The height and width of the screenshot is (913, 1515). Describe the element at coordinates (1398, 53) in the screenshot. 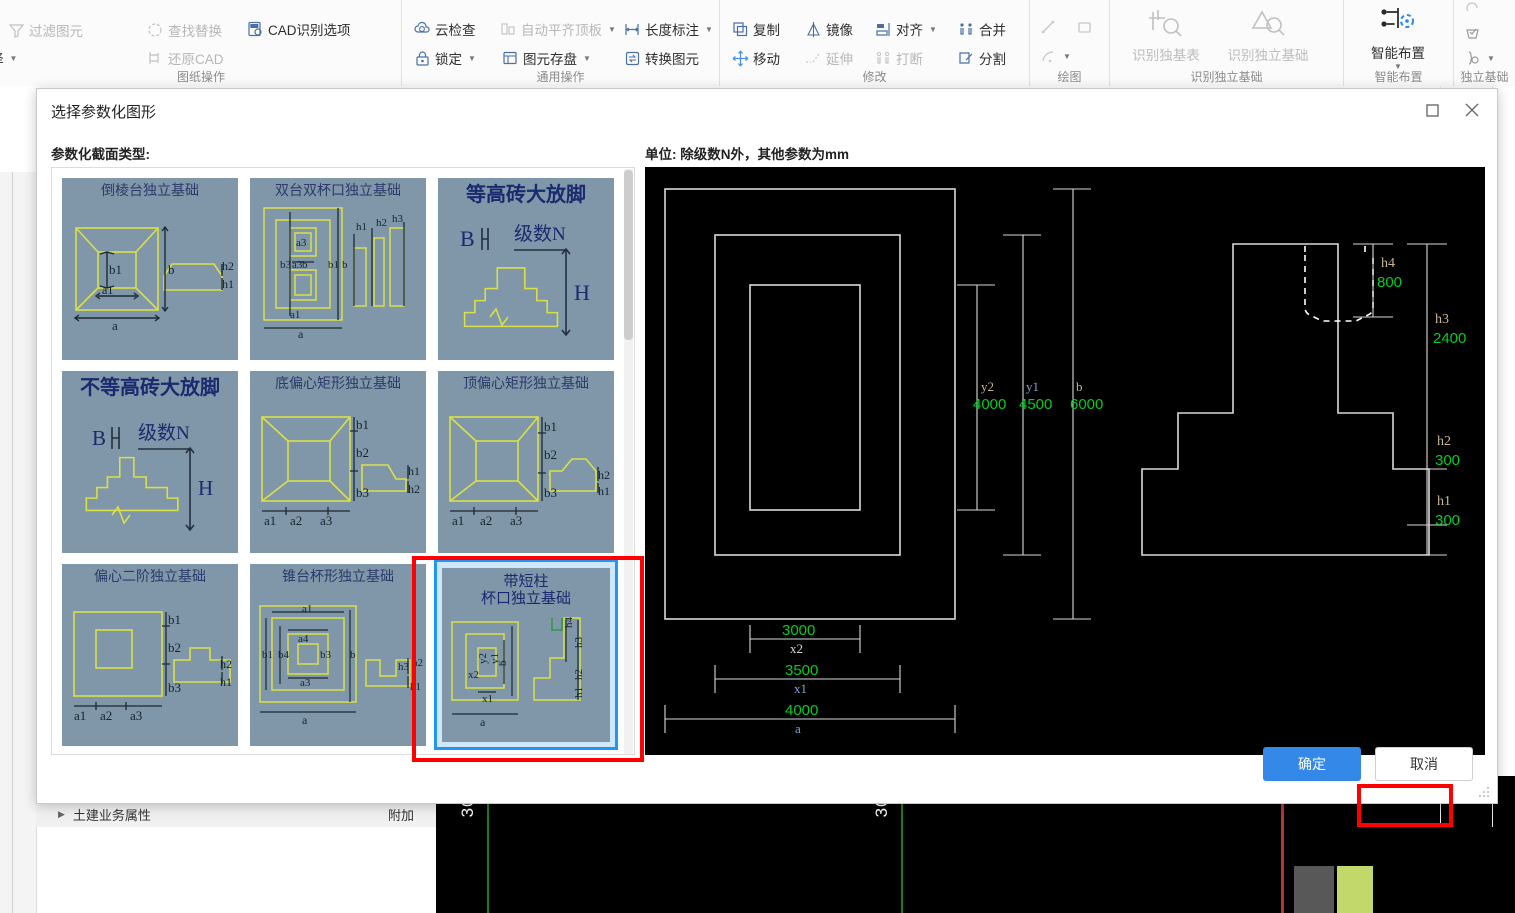

I see `ribbon-item-label: 智能布置` at that location.